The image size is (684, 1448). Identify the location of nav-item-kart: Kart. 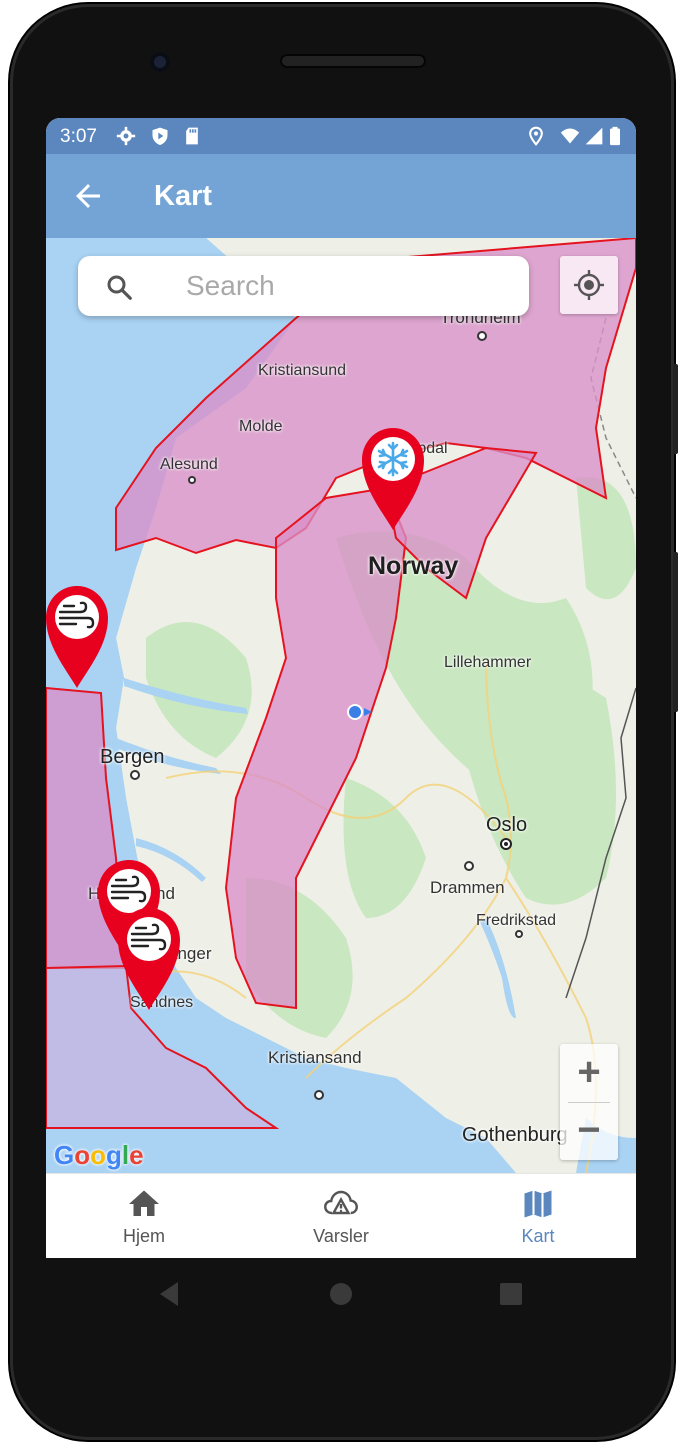
(538, 1216).